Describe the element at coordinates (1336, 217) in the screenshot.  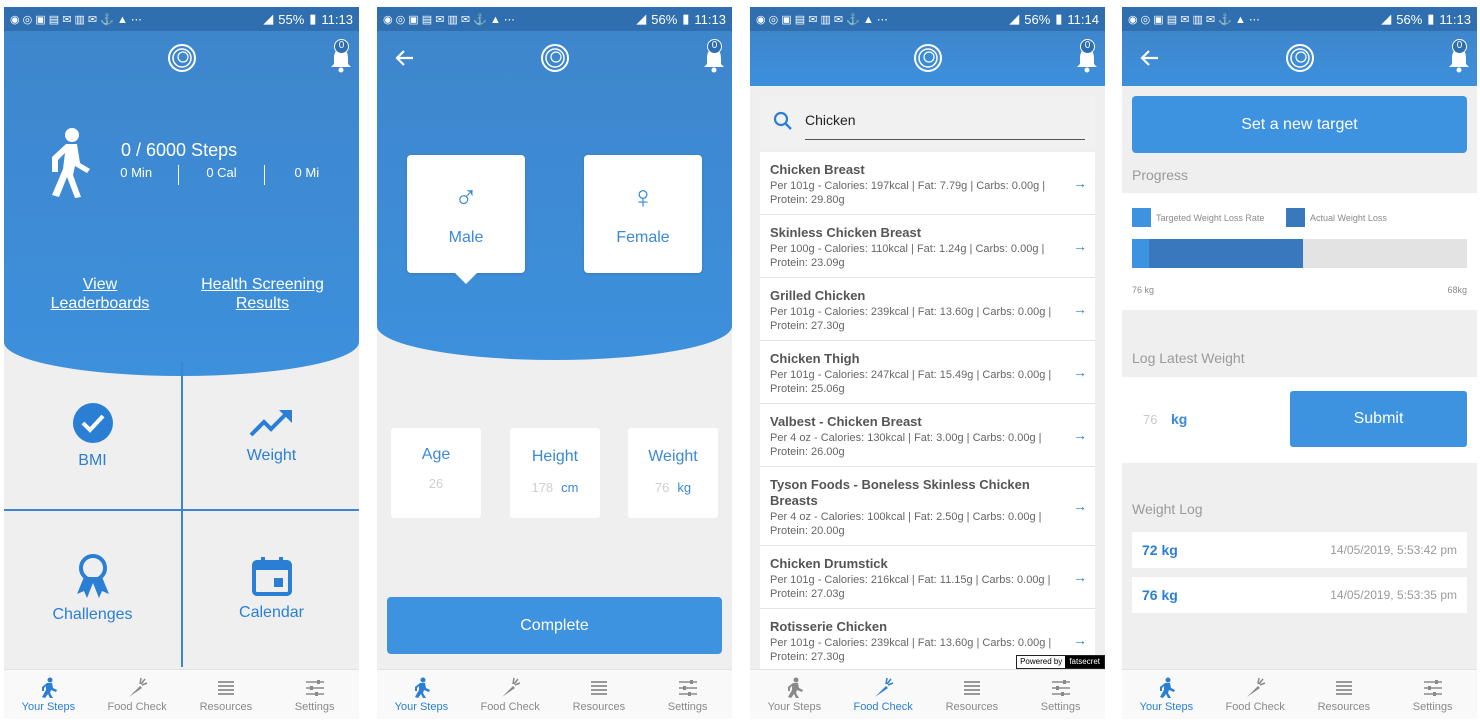
I see `legend-actual: Actual Weight Loss` at that location.